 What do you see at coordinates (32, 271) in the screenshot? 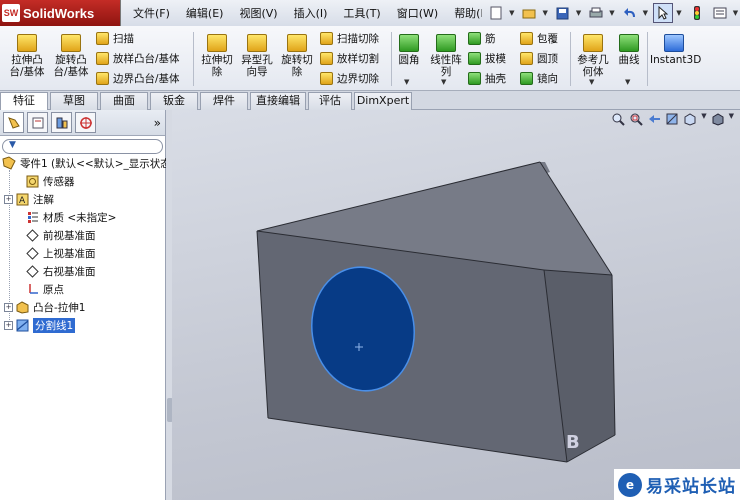
I see `plane-icon` at bounding box center [32, 271].